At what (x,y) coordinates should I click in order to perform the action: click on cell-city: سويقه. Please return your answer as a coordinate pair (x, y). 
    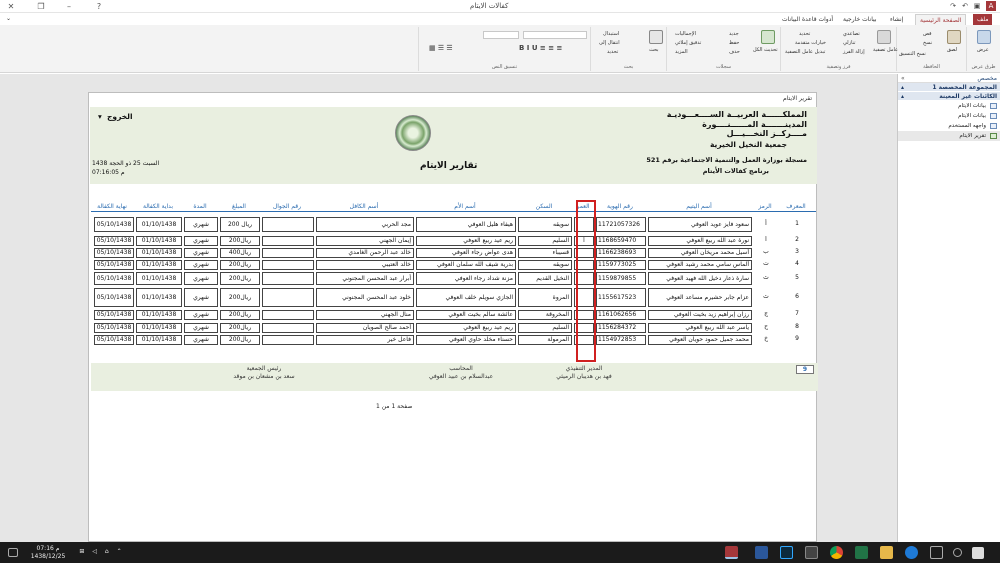
    Looking at the image, I should click on (545, 265).